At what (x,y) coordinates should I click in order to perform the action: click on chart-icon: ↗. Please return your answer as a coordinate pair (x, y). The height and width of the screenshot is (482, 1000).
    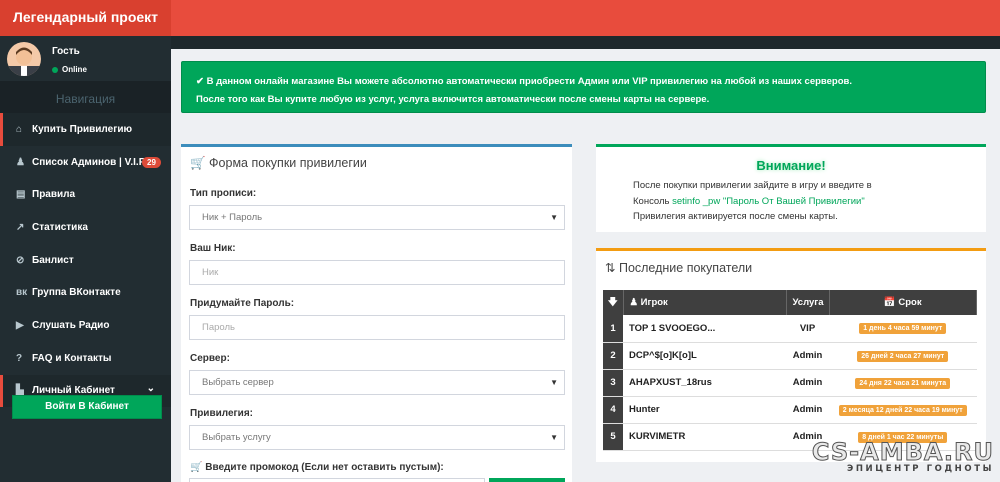
    Looking at the image, I should click on (20, 227).